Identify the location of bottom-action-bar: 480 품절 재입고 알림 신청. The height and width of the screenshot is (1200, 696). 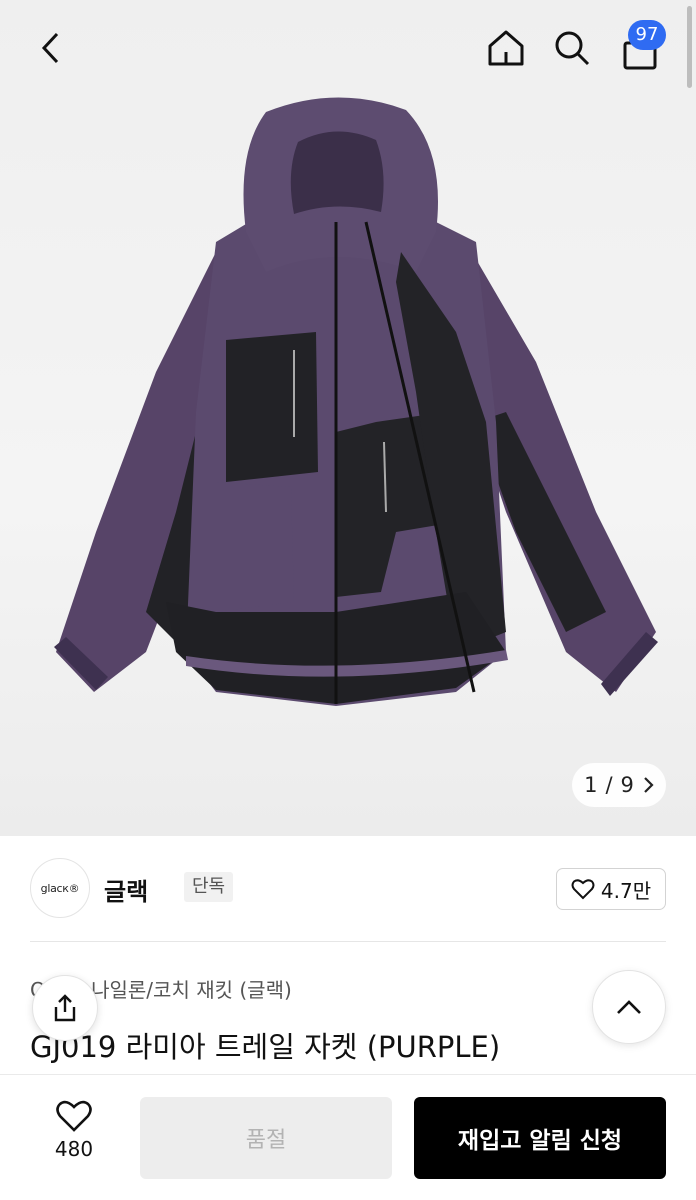
(348, 1137).